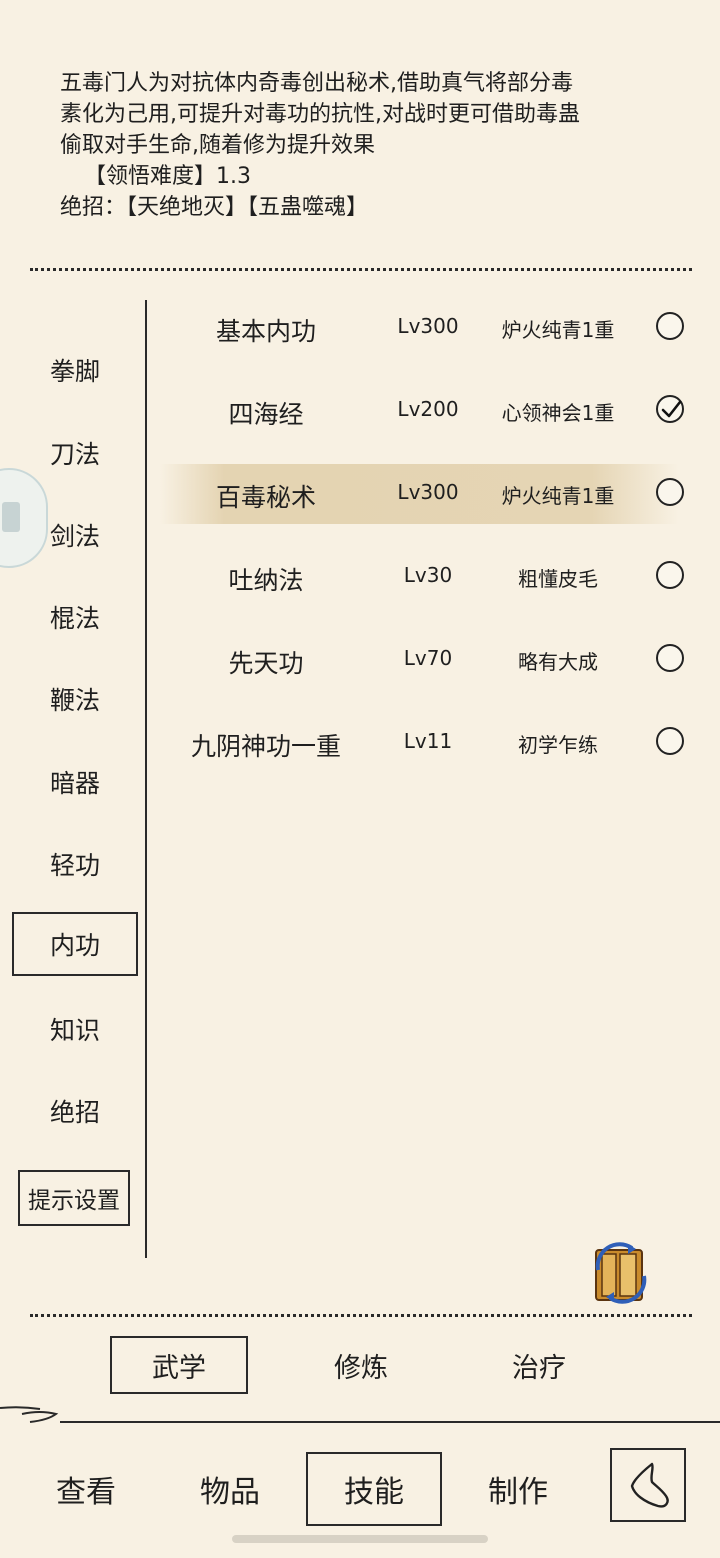 This screenshot has height=1558, width=720. I want to click on category-zhishi: 知识, so click(75, 1029).